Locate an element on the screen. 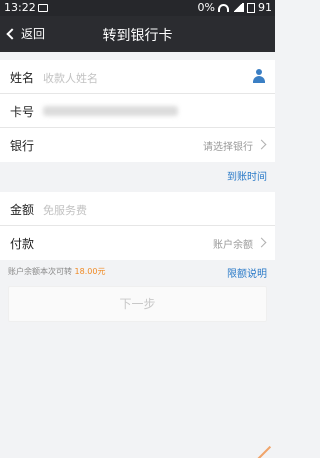 Image resolution: width=320 pixels, height=458 pixels. amount-input: 免服务费 is located at coordinates (65, 210).